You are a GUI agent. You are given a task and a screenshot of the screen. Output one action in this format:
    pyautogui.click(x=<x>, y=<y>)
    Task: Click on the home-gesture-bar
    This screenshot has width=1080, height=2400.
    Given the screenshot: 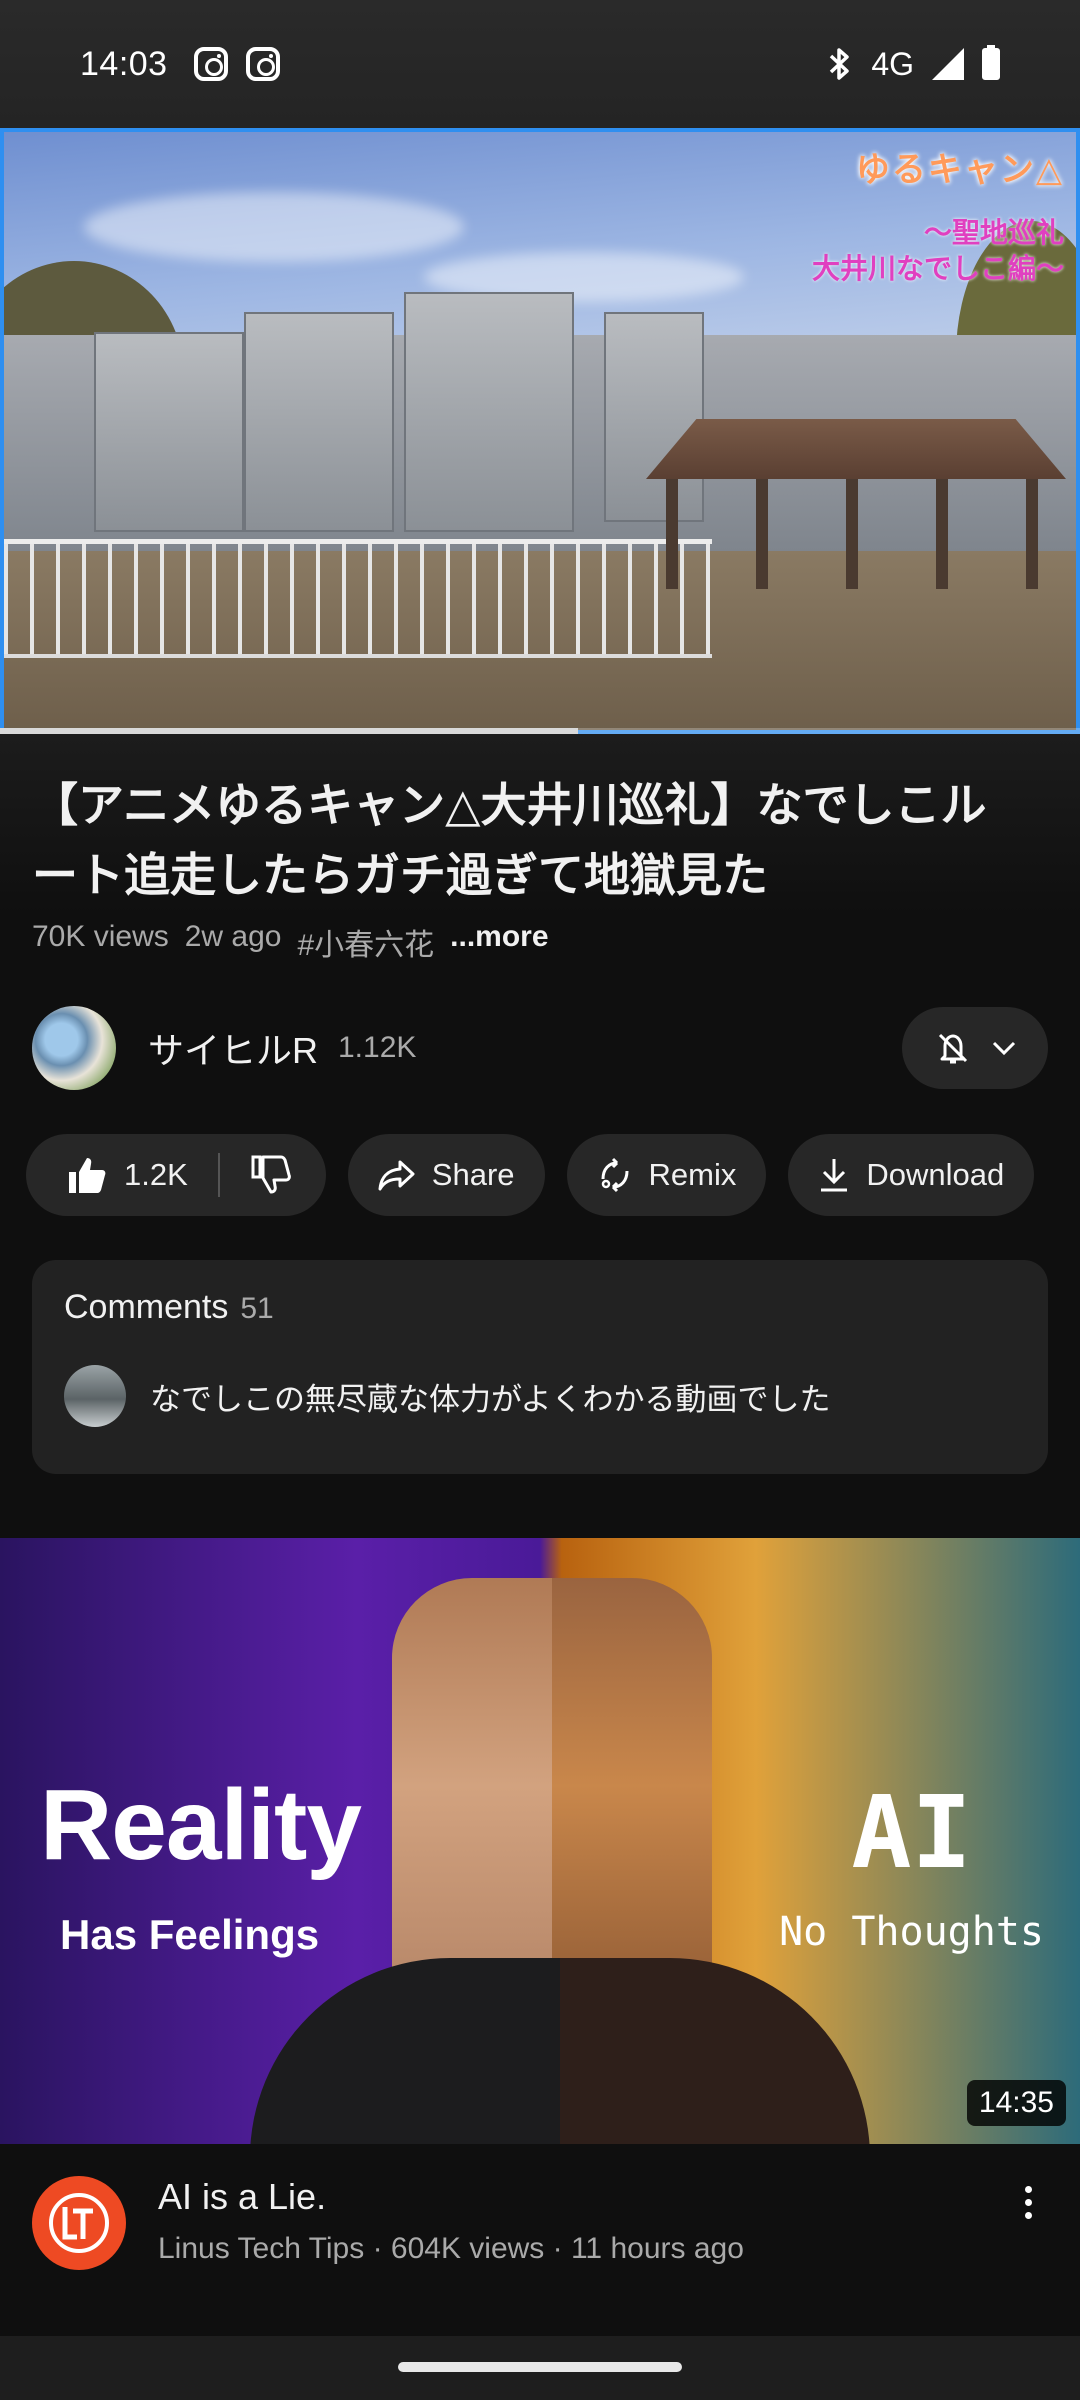 What is the action you would take?
    pyautogui.click(x=540, y=2367)
    